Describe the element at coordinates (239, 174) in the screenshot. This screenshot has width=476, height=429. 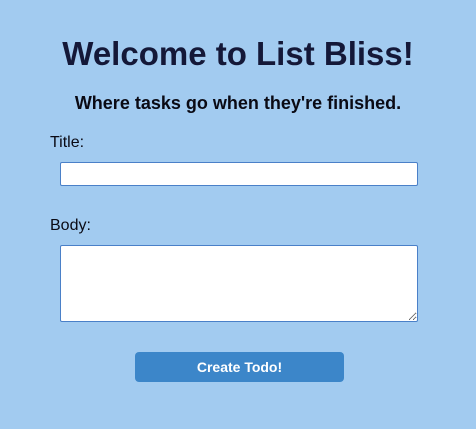
I see `title-input` at that location.